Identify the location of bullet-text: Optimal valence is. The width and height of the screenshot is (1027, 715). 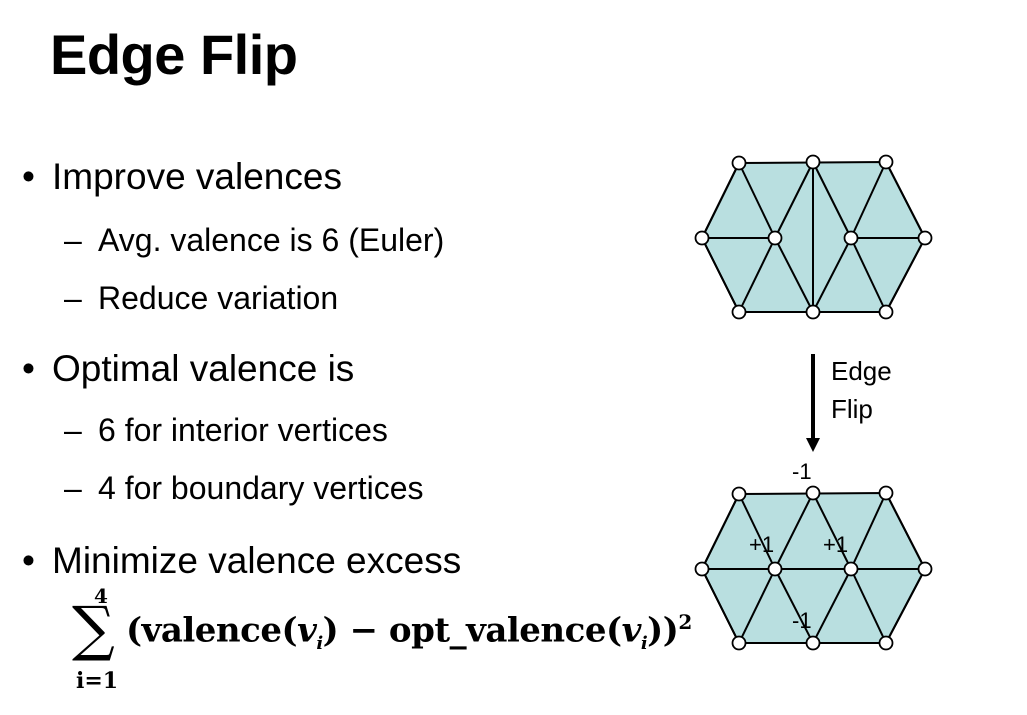
(203, 368).